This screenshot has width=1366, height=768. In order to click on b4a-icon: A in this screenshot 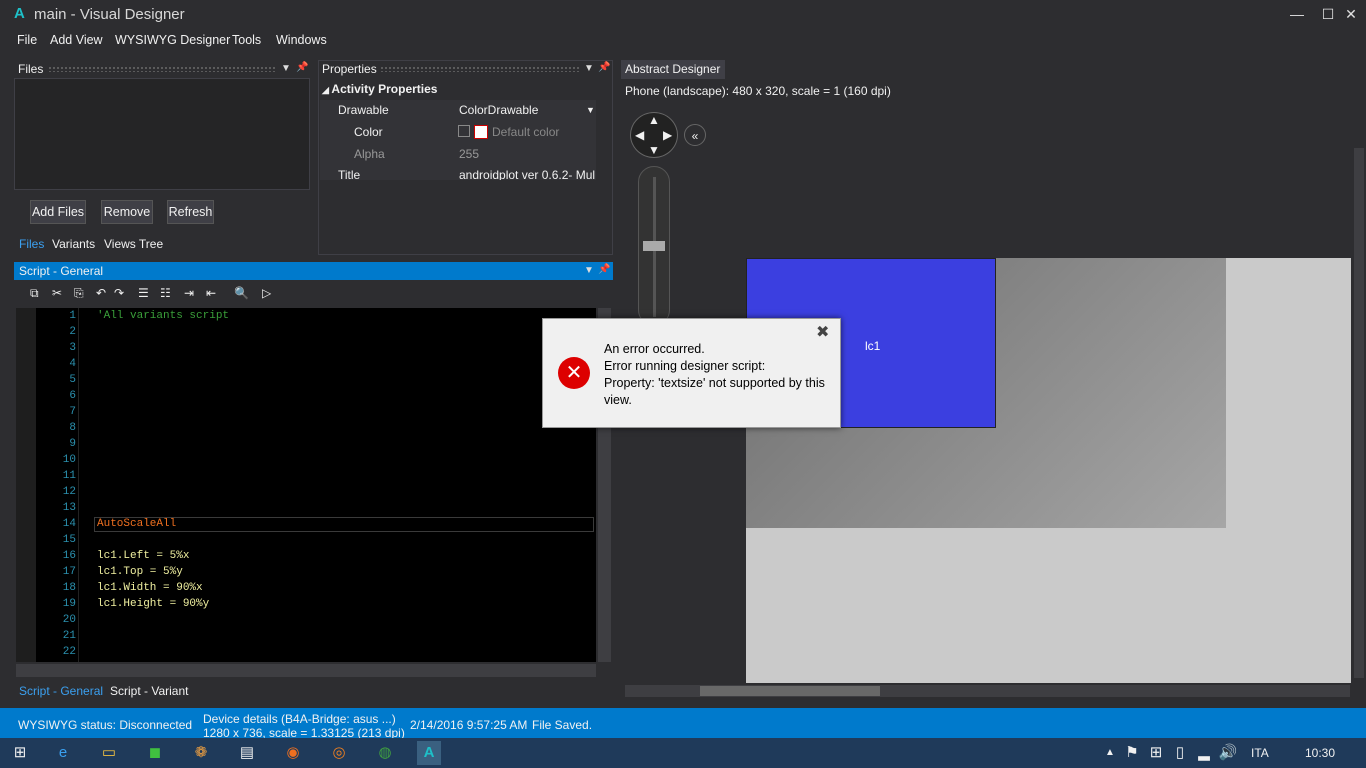, I will do `click(429, 753)`.